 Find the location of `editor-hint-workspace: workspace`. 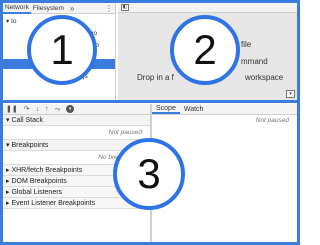

editor-hint-workspace: workspace is located at coordinates (264, 77).